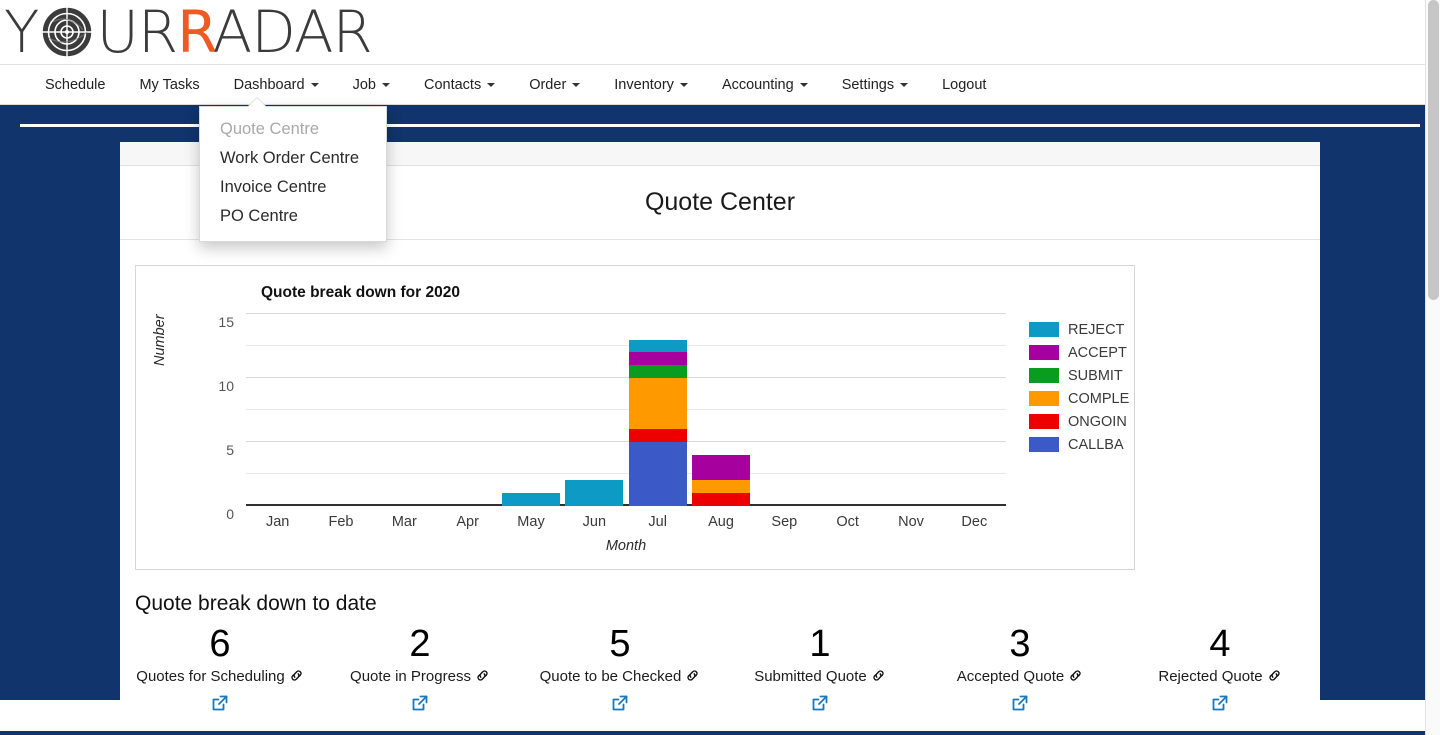 The image size is (1440, 735). I want to click on nav-label: Schedule, so click(75, 84).